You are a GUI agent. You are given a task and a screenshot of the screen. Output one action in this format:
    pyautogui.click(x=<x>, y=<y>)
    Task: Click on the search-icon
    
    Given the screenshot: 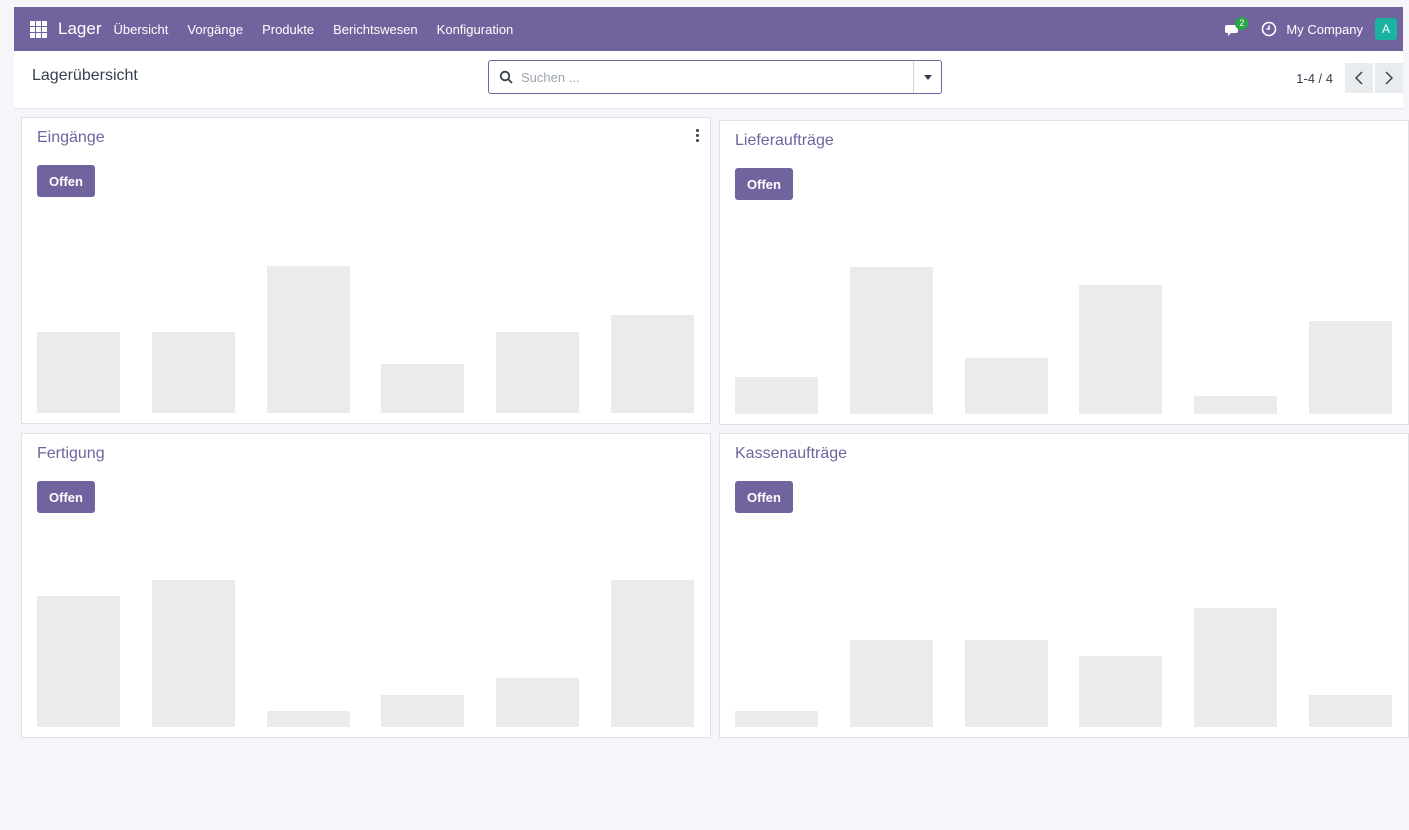 What is the action you would take?
    pyautogui.click(x=506, y=77)
    